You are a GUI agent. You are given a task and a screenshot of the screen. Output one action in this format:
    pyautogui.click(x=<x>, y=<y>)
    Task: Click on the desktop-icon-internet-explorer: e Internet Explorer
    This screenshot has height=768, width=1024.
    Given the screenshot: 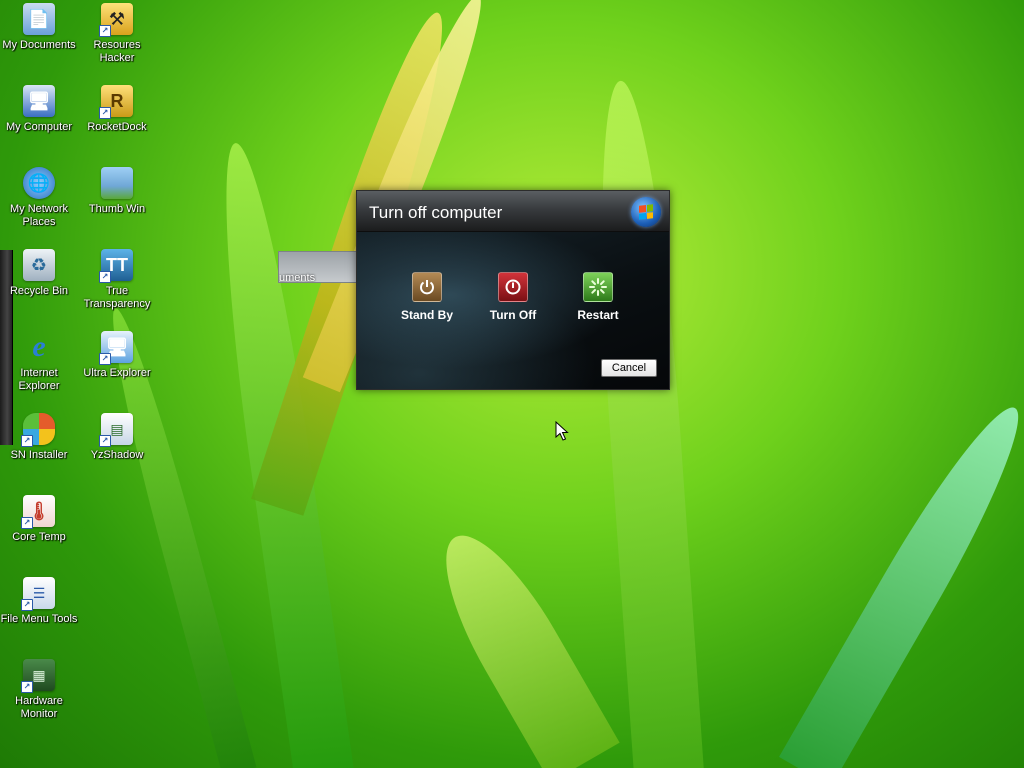 What is the action you would take?
    pyautogui.click(x=39, y=361)
    